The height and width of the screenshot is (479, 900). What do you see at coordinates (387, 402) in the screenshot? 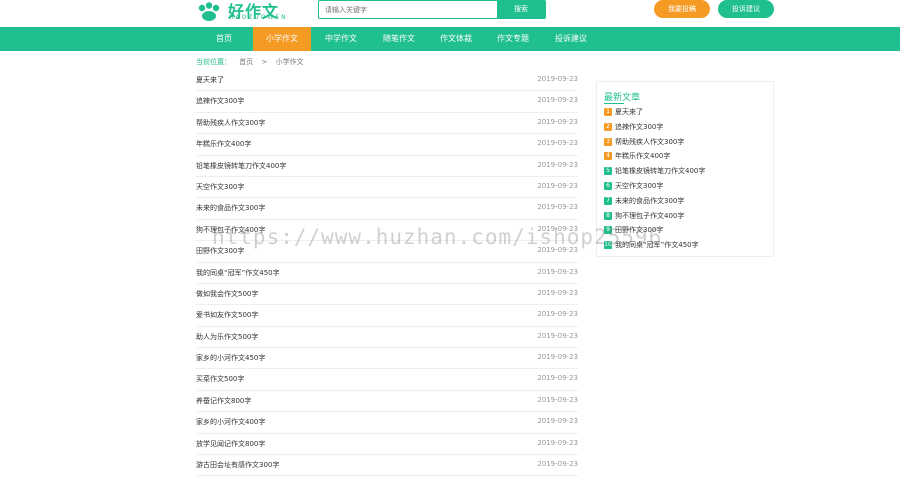
I see `list-item: 养蚕记作文800字 2019-09-23` at bounding box center [387, 402].